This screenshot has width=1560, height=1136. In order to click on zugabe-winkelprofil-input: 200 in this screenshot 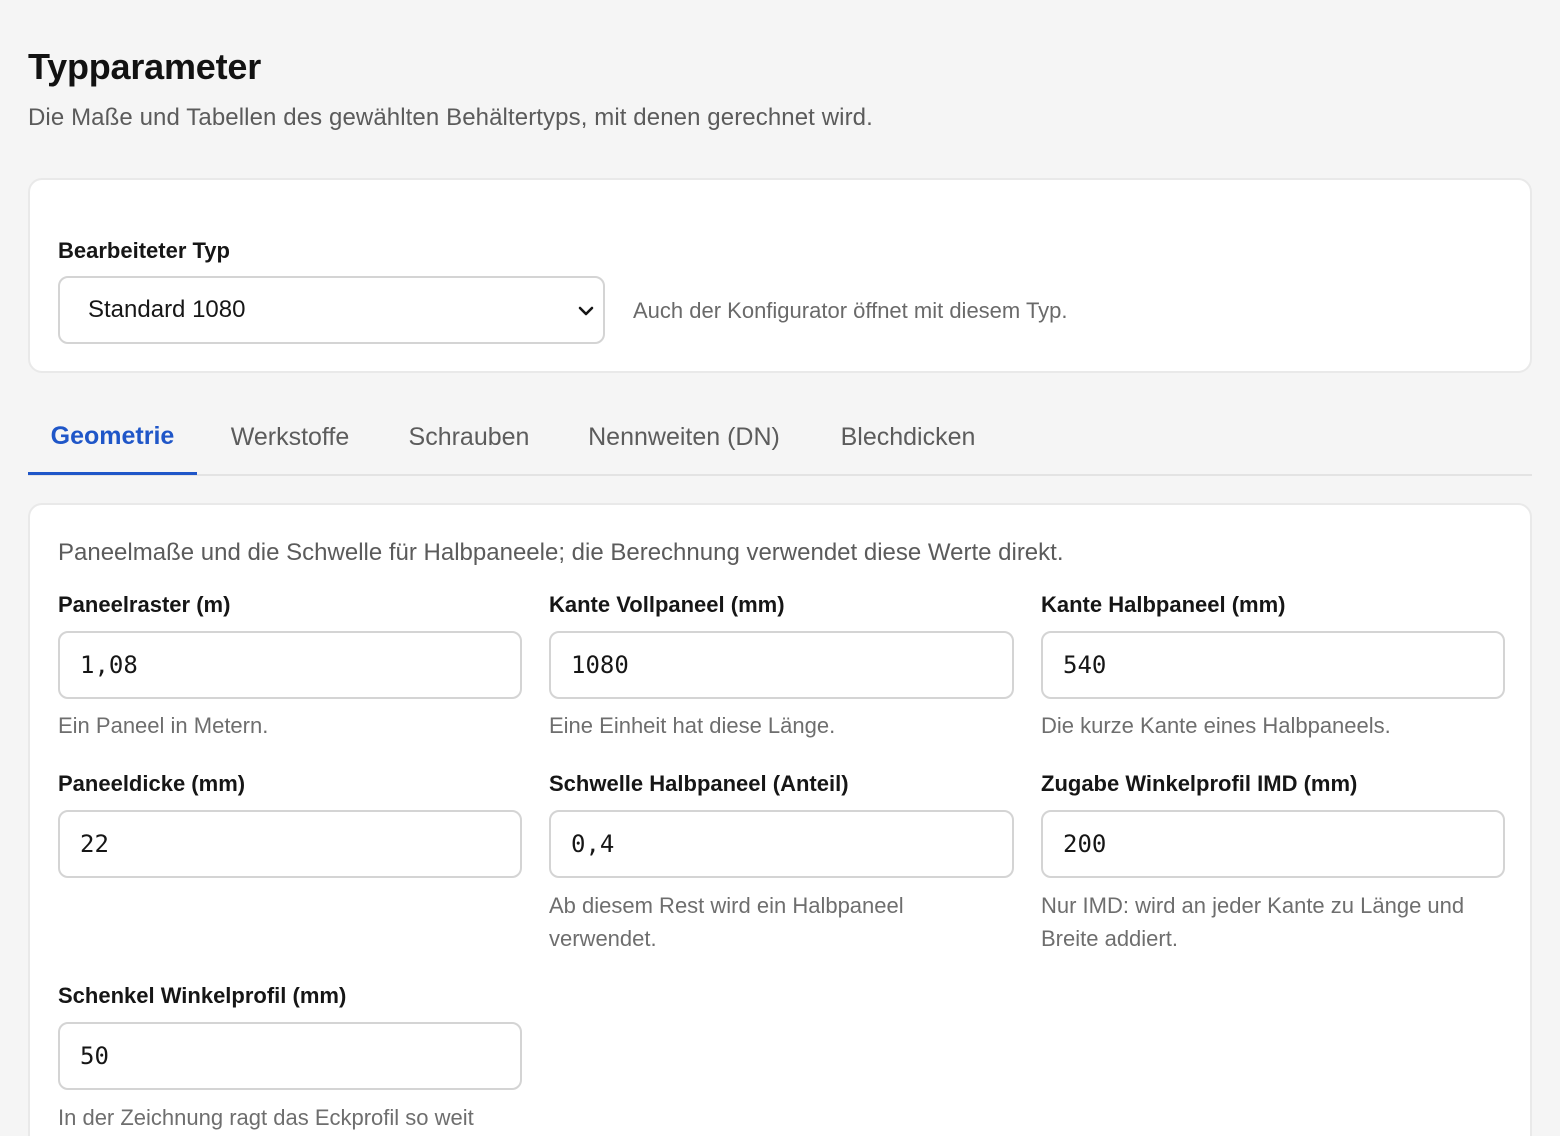, I will do `click(1273, 844)`.